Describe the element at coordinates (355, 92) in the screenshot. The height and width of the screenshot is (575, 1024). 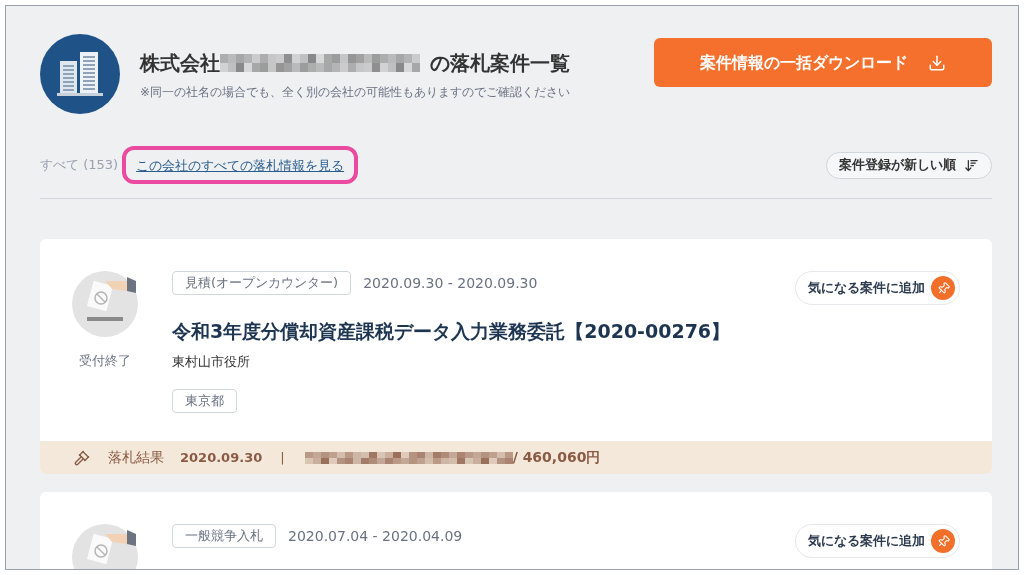
I see `notice-text: ※同一の社名の場合でも、全く別の会社の可能性もありますのでご確認ください` at that location.